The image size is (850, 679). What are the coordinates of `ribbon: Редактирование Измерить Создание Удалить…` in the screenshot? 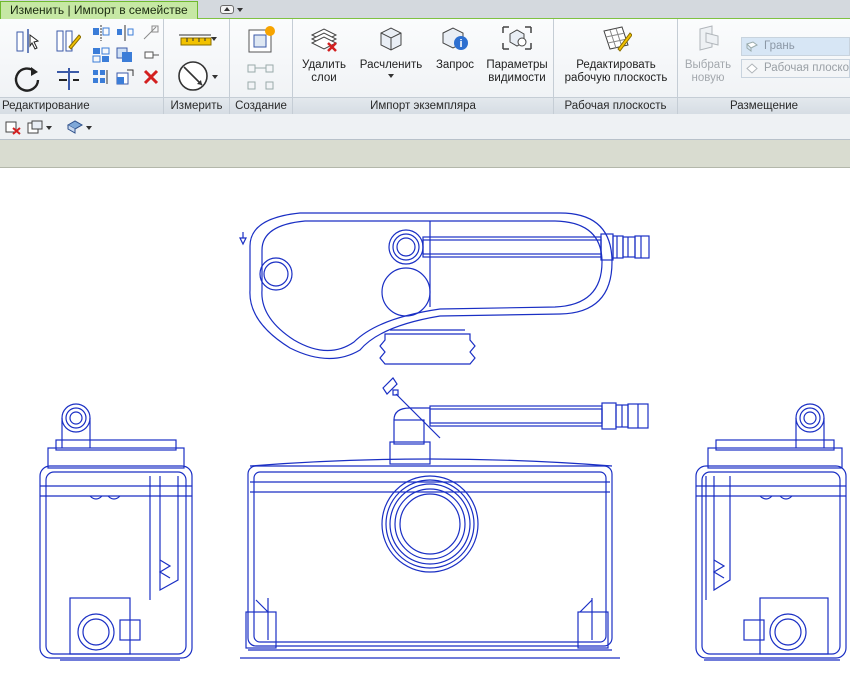 It's located at (425, 66).